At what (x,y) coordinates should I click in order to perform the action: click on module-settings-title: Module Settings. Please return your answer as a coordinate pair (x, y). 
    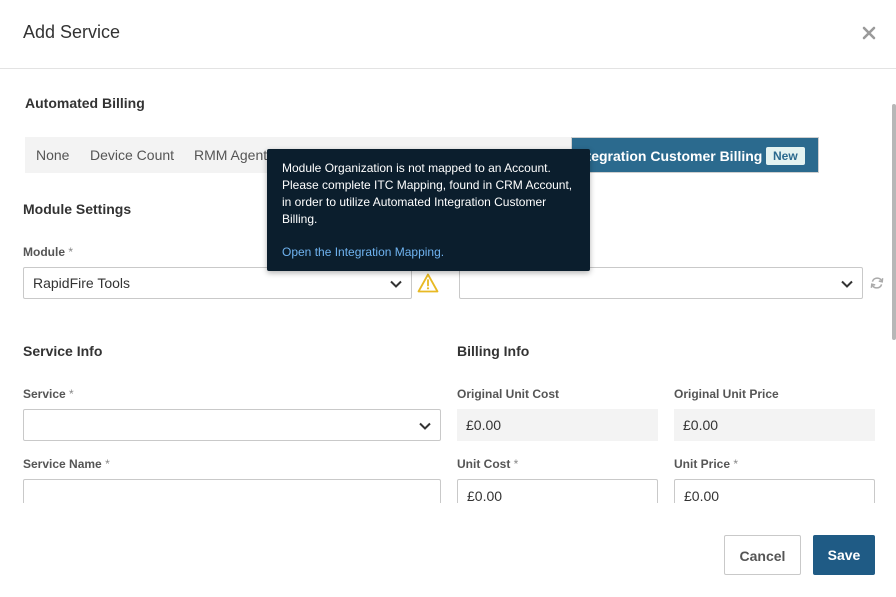
    Looking at the image, I should click on (77, 209).